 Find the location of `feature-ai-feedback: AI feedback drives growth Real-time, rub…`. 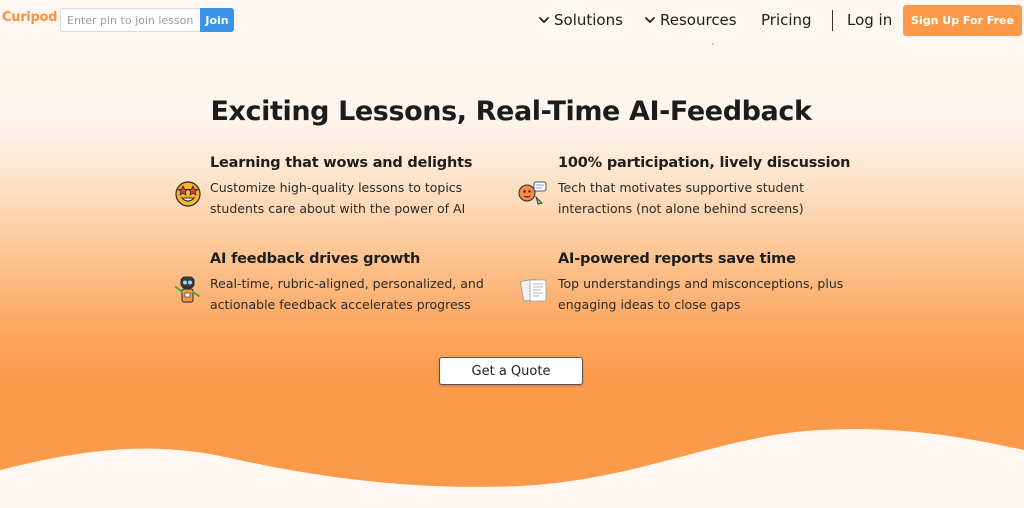

feature-ai-feedback: AI feedback drives growth Real-time, rub… is located at coordinates (370, 283).